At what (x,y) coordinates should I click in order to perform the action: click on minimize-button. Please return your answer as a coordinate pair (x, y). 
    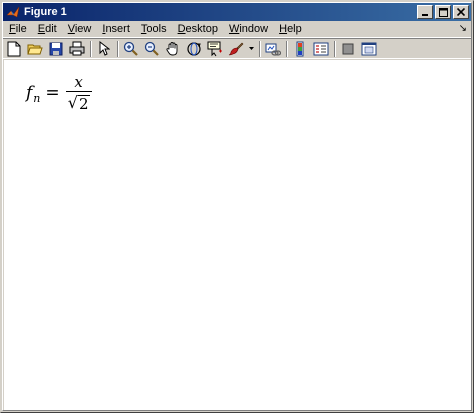
    Looking at the image, I should click on (425, 12).